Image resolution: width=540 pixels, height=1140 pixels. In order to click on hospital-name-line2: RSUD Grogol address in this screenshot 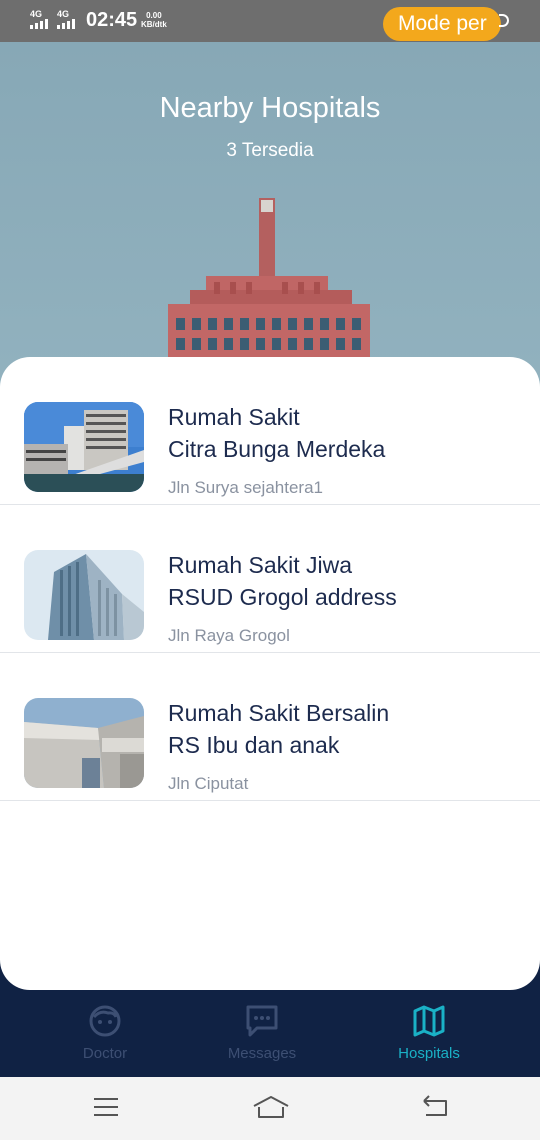, I will do `click(282, 597)`.